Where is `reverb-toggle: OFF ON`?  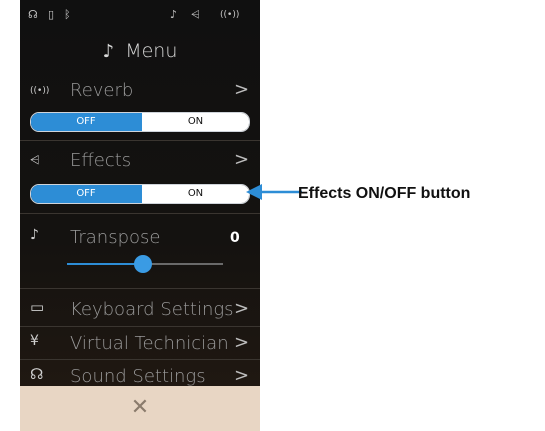
reverb-toggle: OFF ON is located at coordinates (140, 122).